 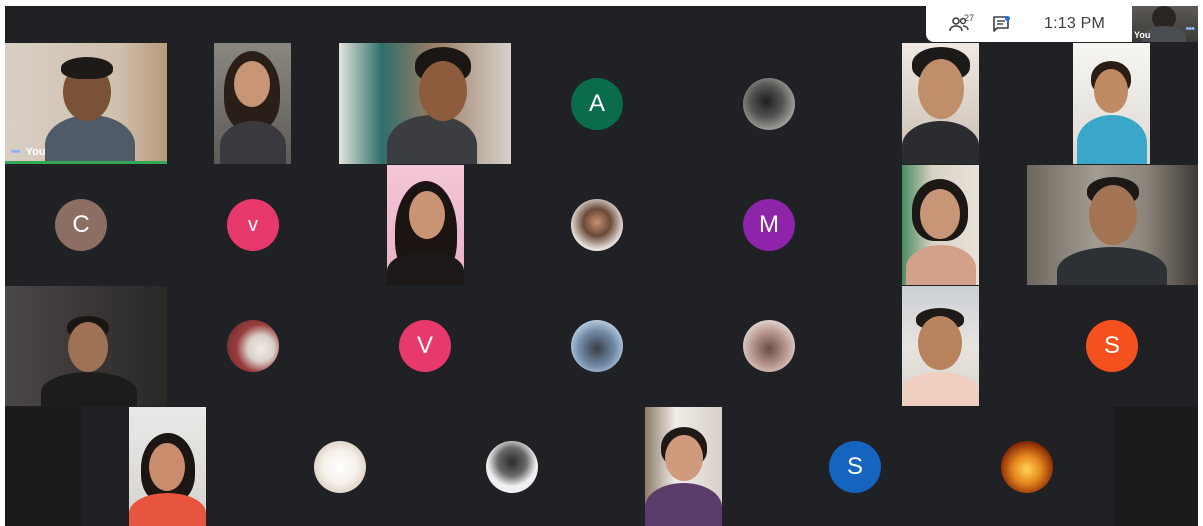 What do you see at coordinates (28, 152) in the screenshot?
I see `self-name-tag: ••• You` at bounding box center [28, 152].